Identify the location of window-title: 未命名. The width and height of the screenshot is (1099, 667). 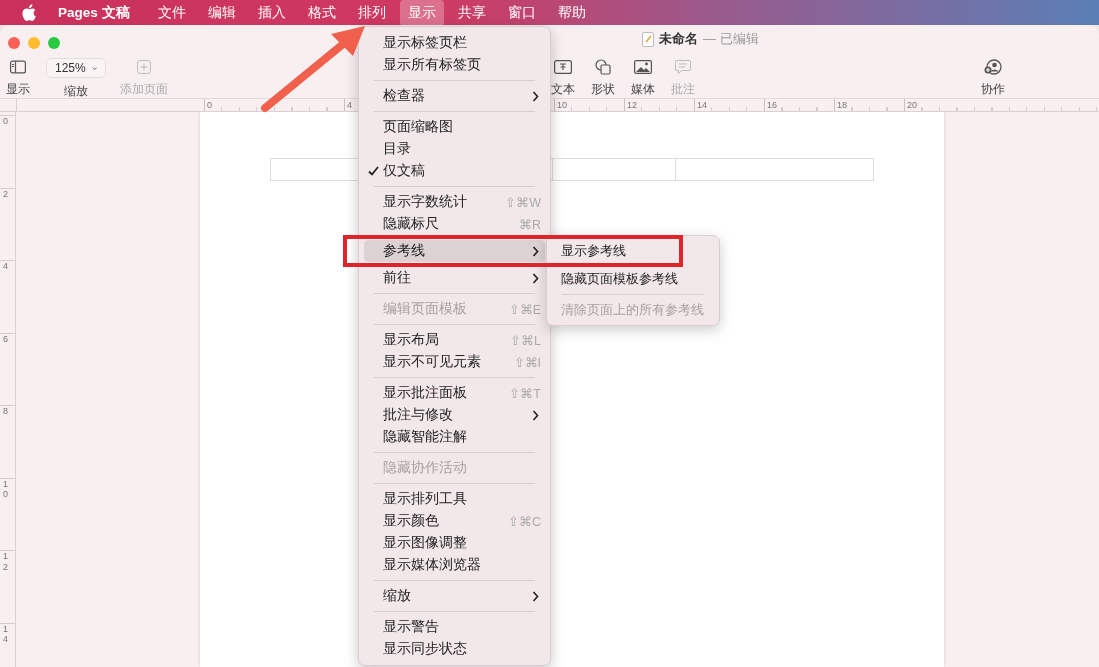
(678, 39).